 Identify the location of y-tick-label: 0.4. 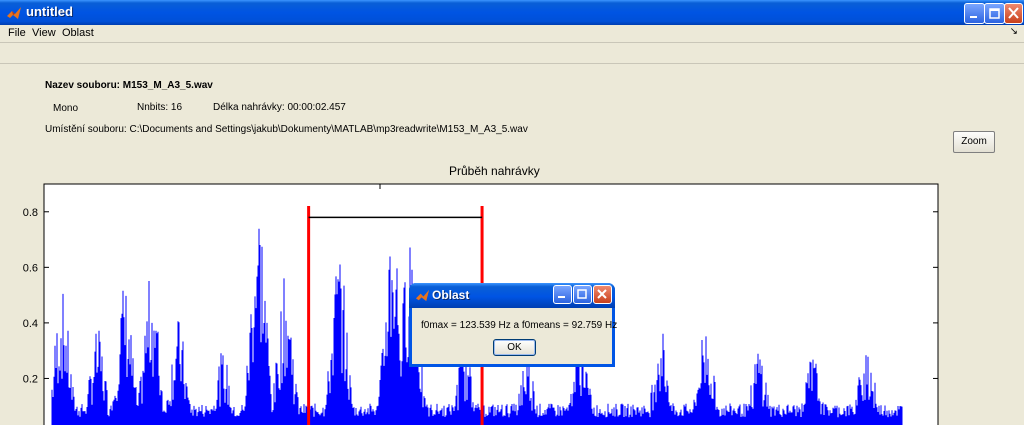
(30, 324).